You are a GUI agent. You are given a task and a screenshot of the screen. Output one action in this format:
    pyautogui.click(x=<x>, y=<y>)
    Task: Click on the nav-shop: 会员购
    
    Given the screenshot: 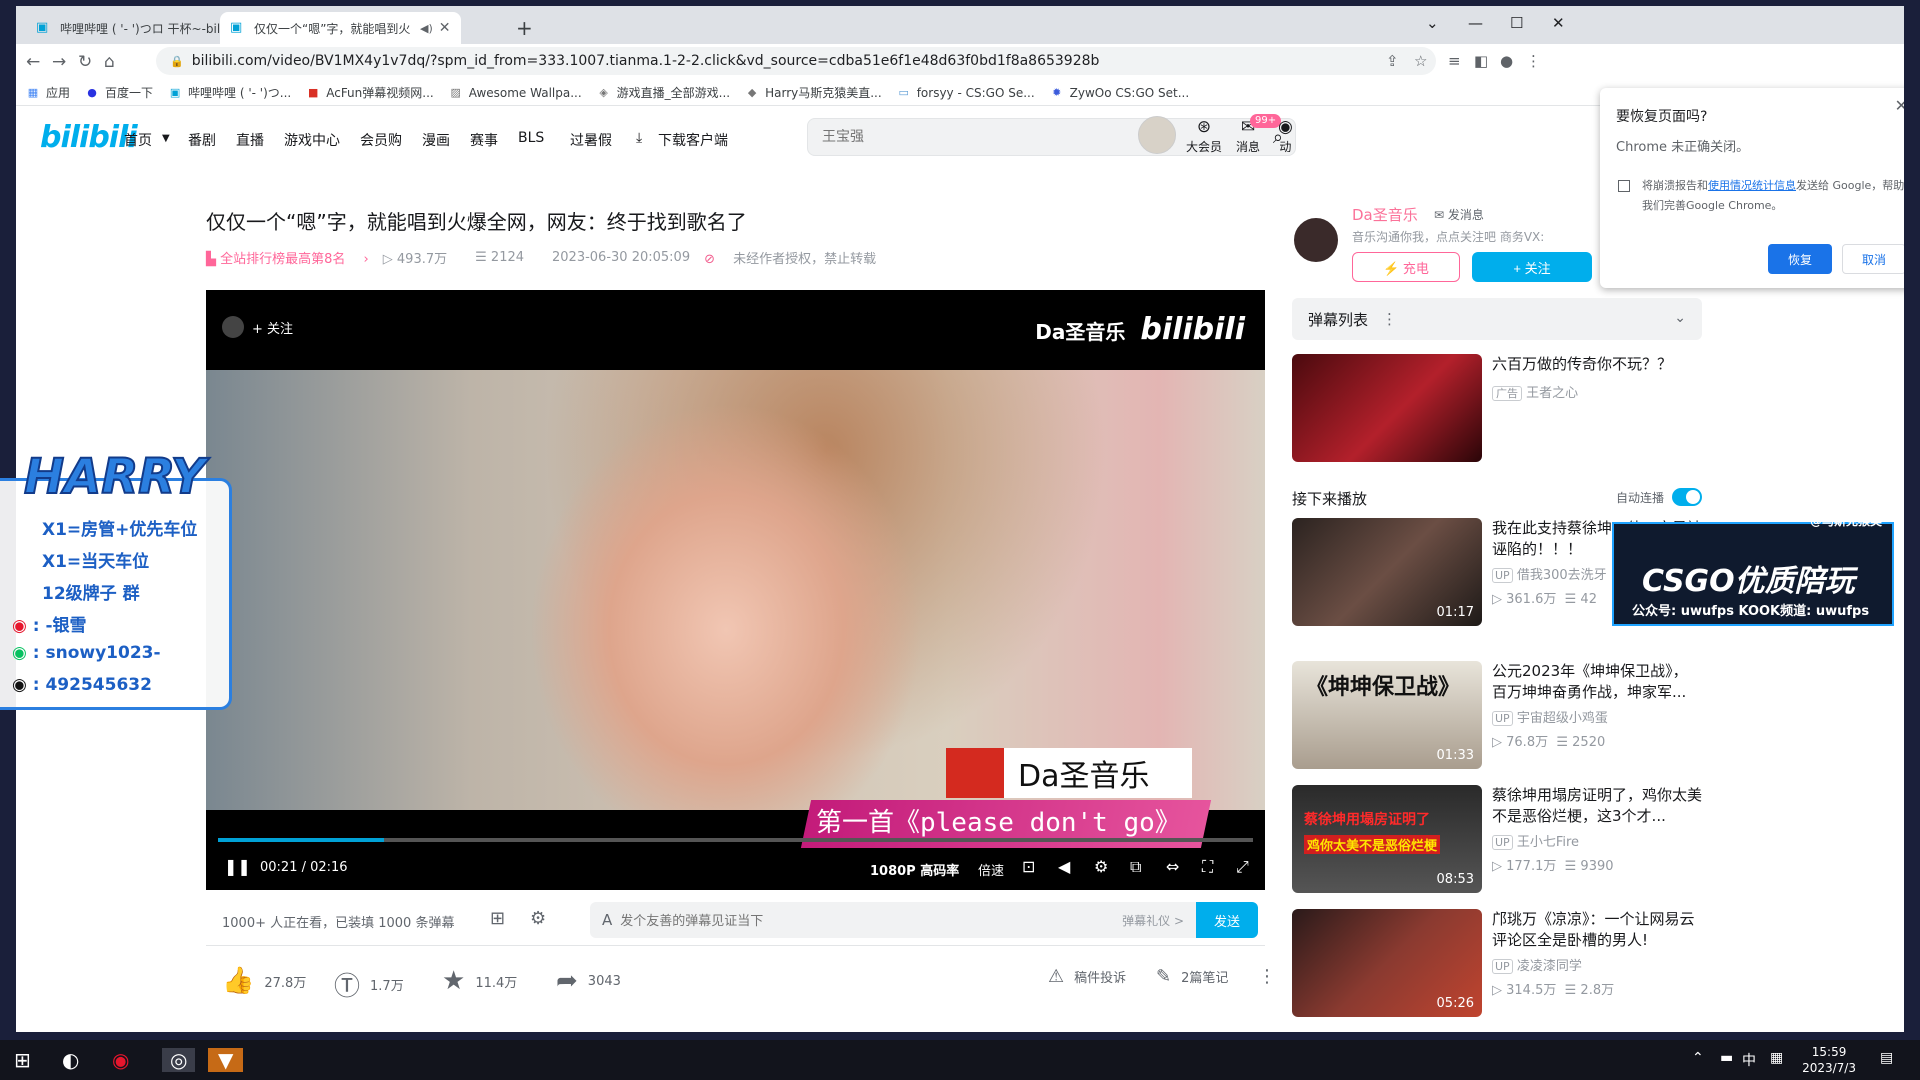 What is the action you would take?
    pyautogui.click(x=381, y=140)
    